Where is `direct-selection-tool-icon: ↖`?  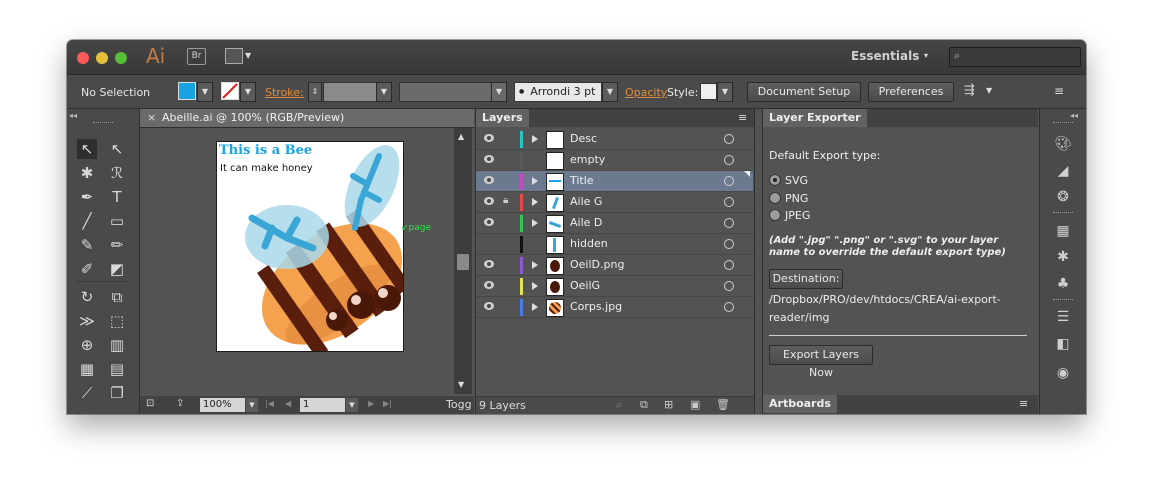
direct-selection-tool-icon: ↖ is located at coordinates (117, 149).